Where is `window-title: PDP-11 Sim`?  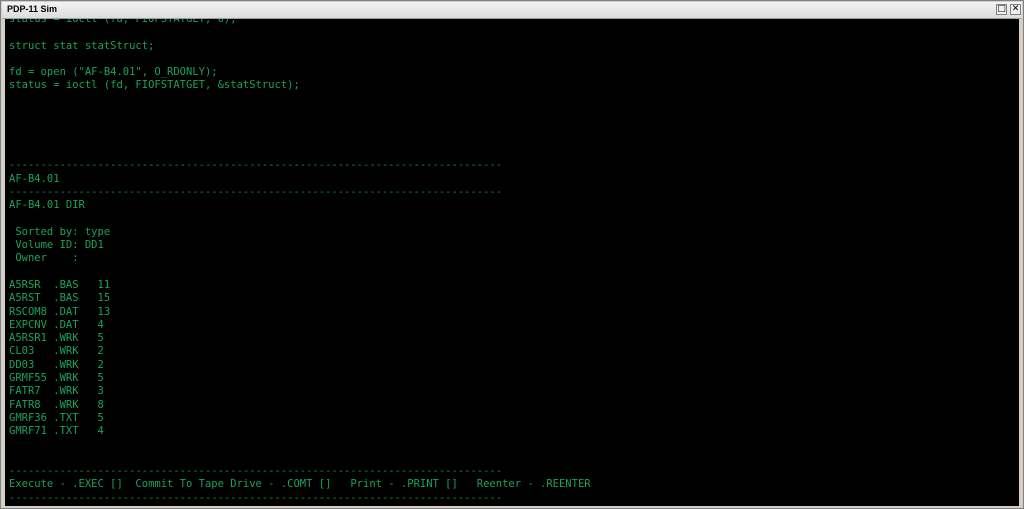
window-title: PDP-11 Sim is located at coordinates (32, 9).